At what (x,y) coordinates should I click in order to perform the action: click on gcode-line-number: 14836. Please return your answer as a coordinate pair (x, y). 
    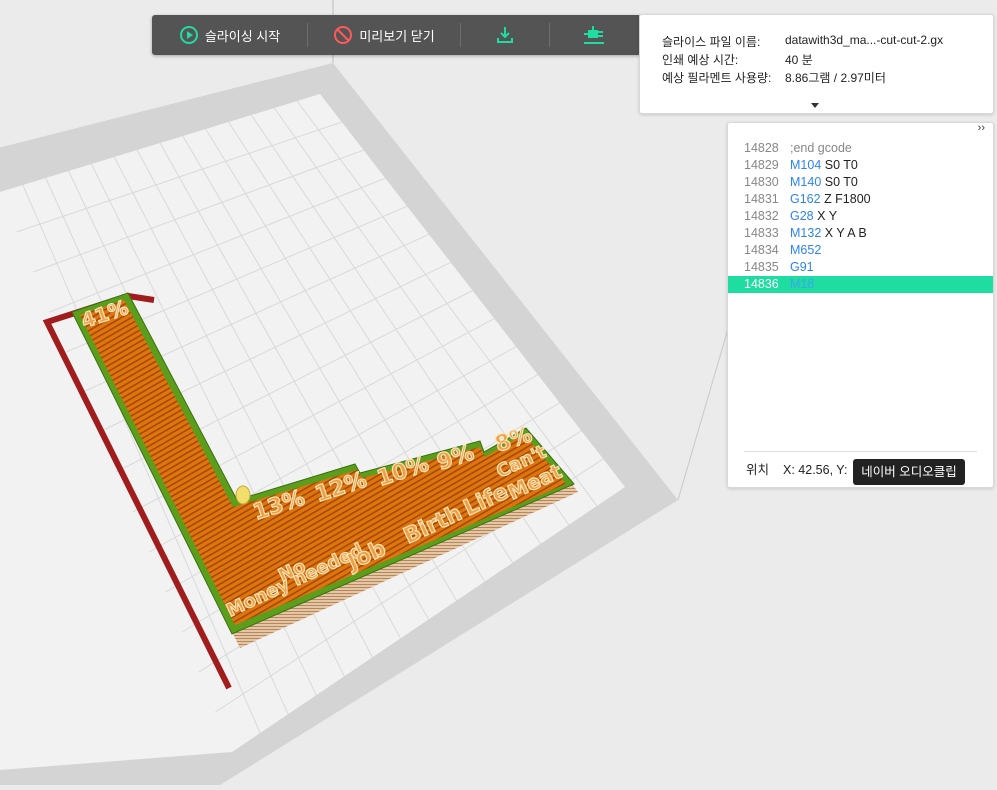
    Looking at the image, I should click on (761, 284).